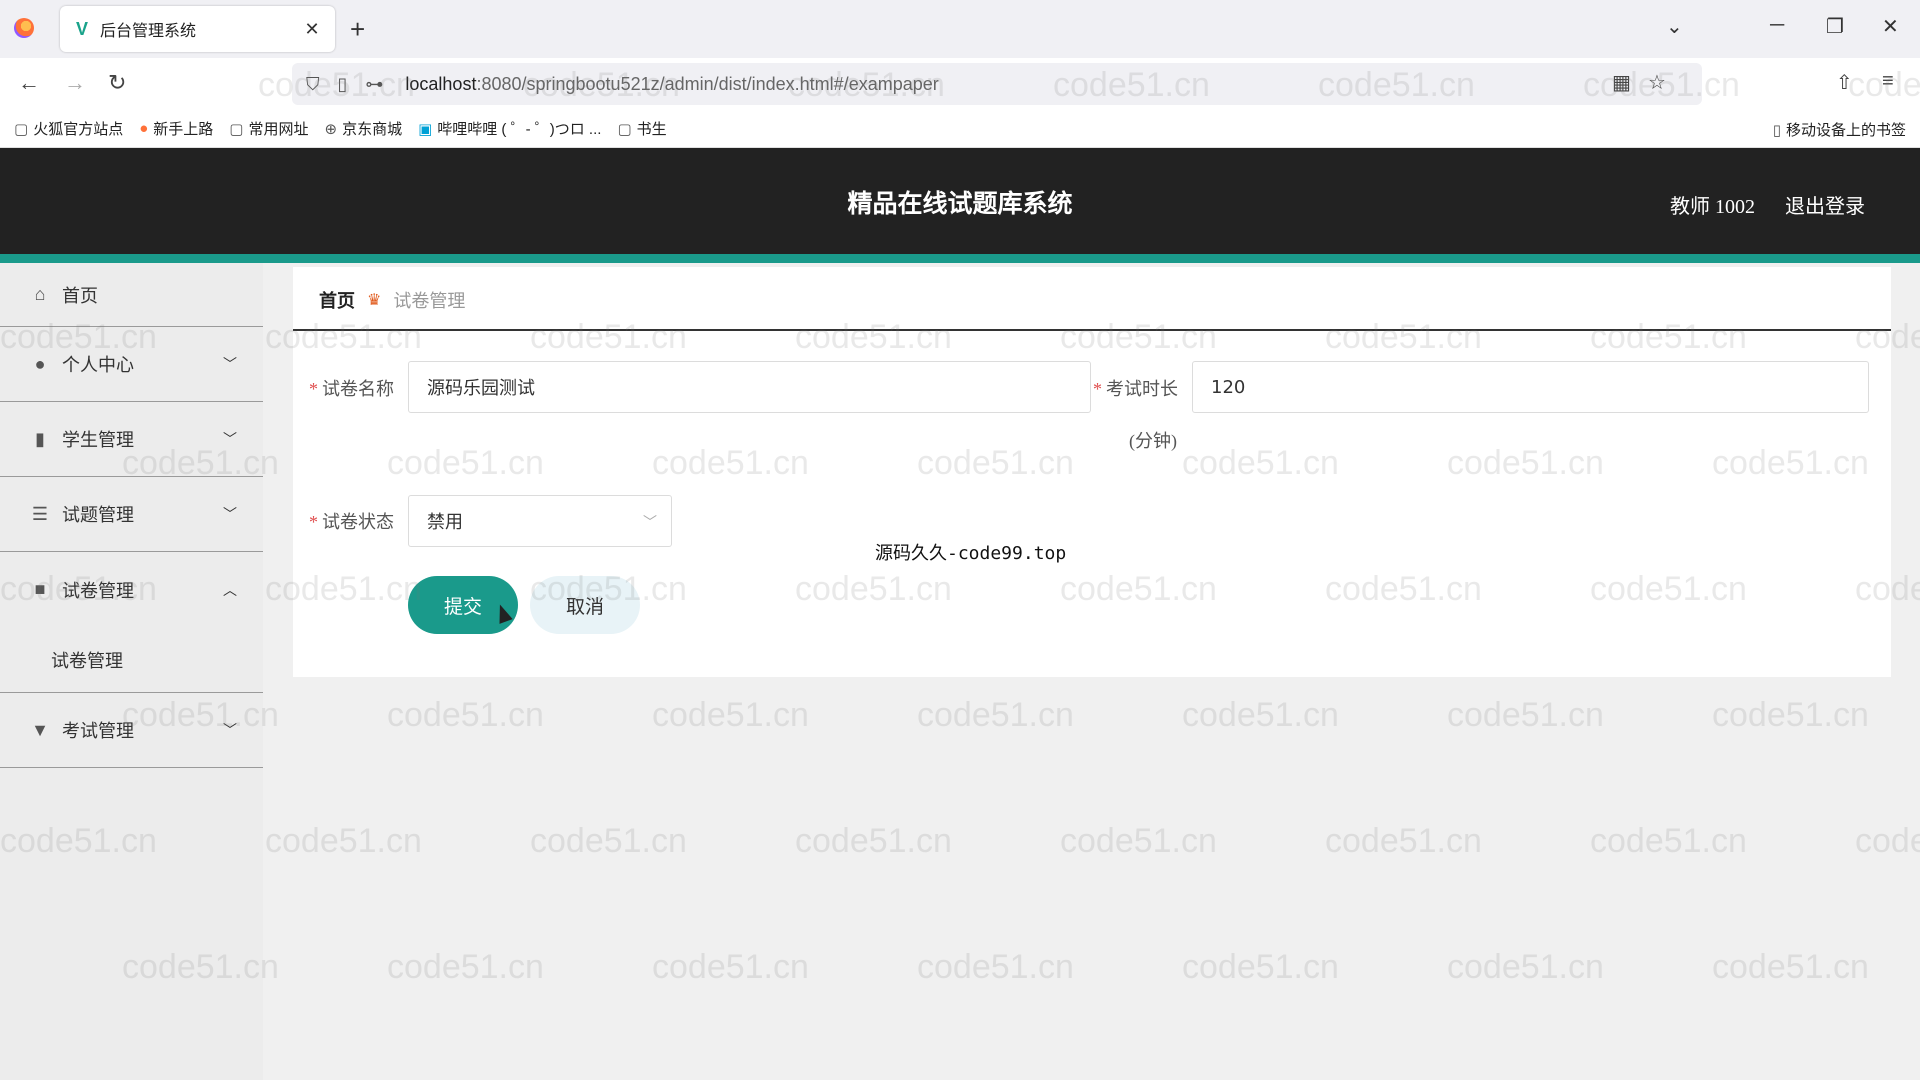 The image size is (1920, 1080). I want to click on duration-unit: (分钟), so click(1153, 441).